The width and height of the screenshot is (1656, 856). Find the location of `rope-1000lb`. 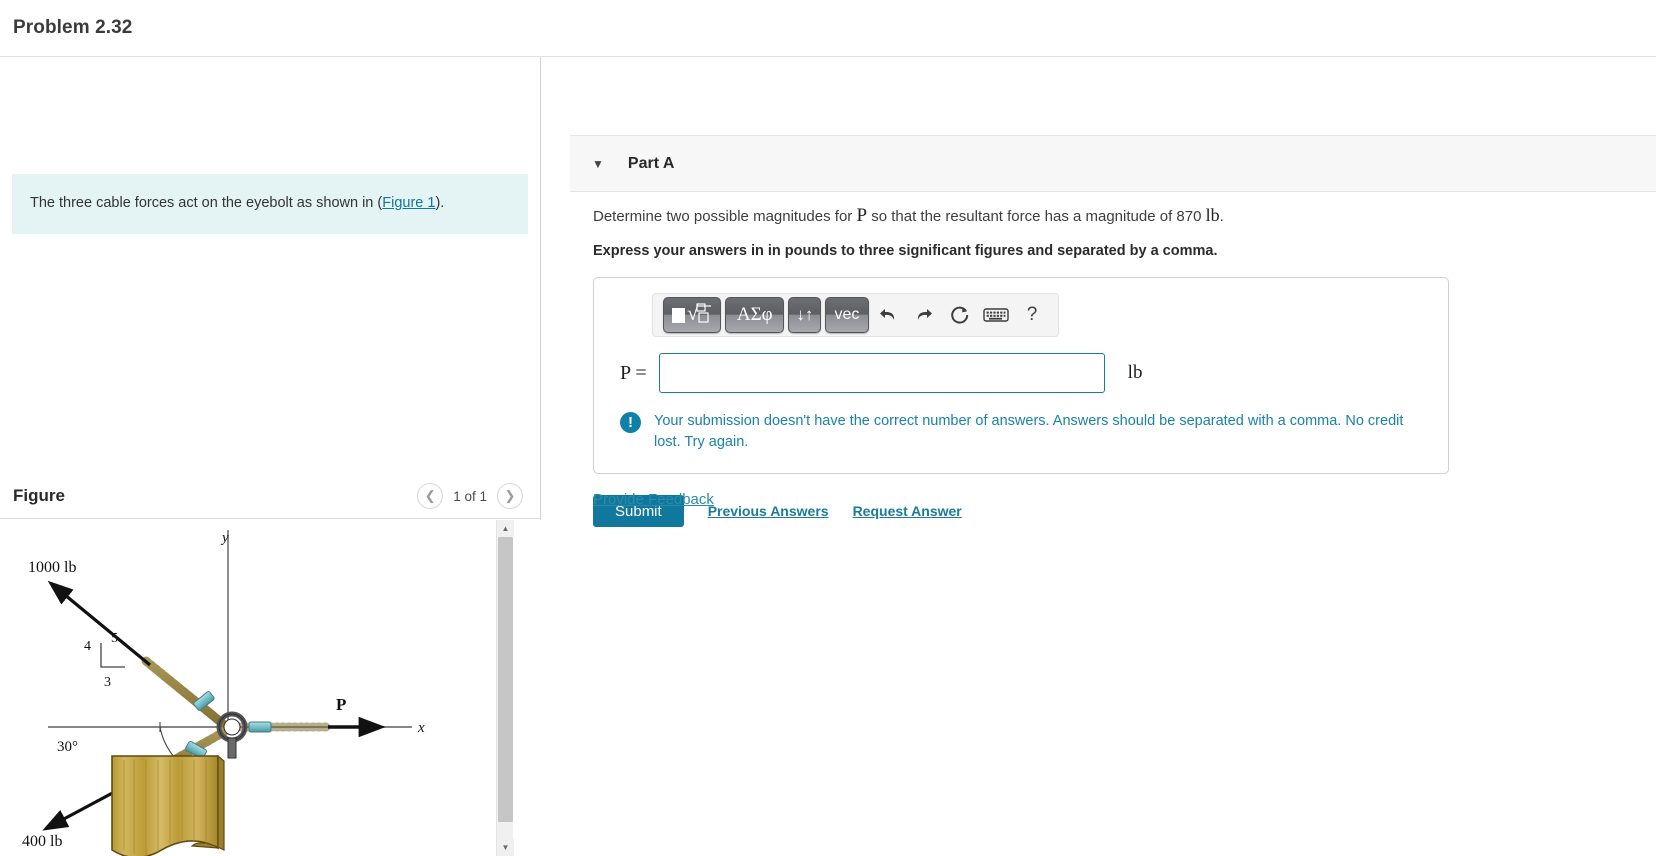

rope-1000lb is located at coordinates (184, 692).